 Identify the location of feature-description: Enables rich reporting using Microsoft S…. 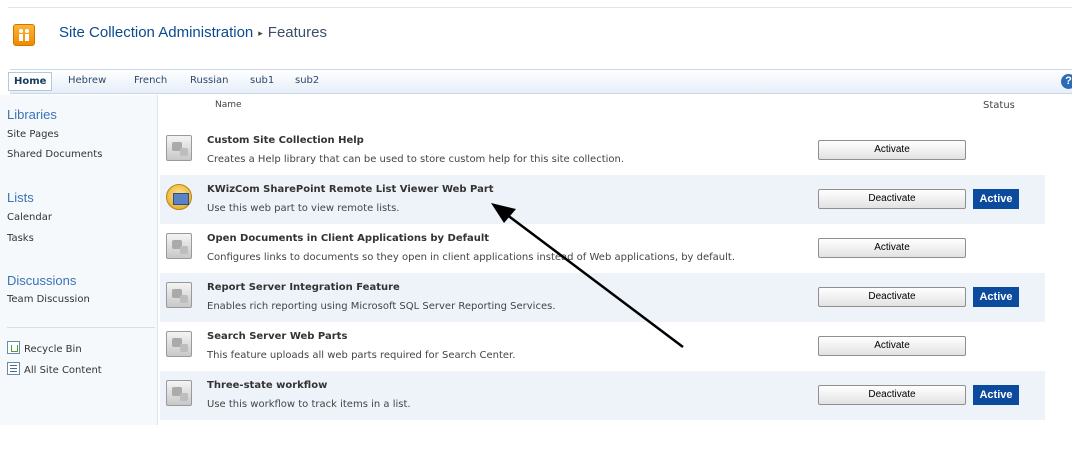
(381, 306).